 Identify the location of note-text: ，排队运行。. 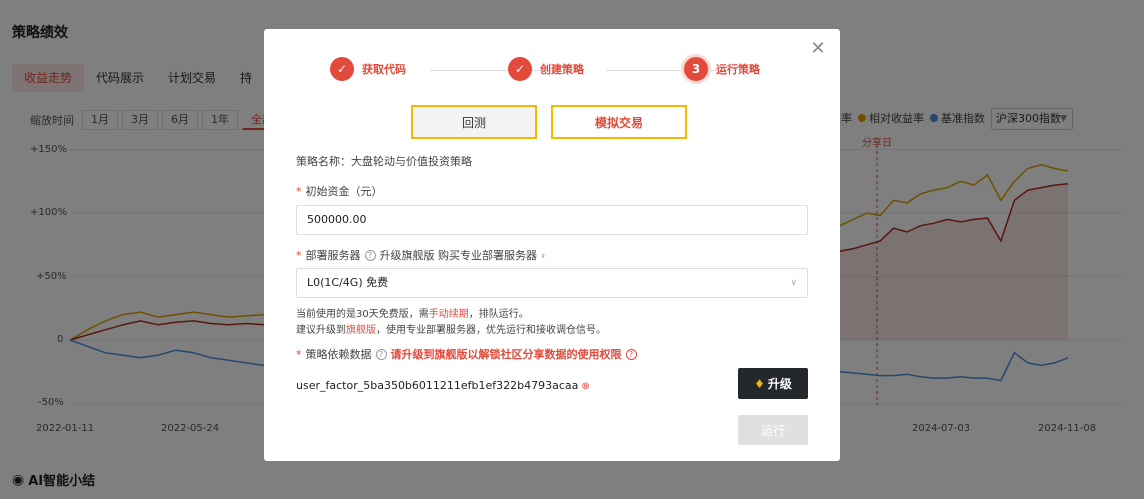
(498, 314).